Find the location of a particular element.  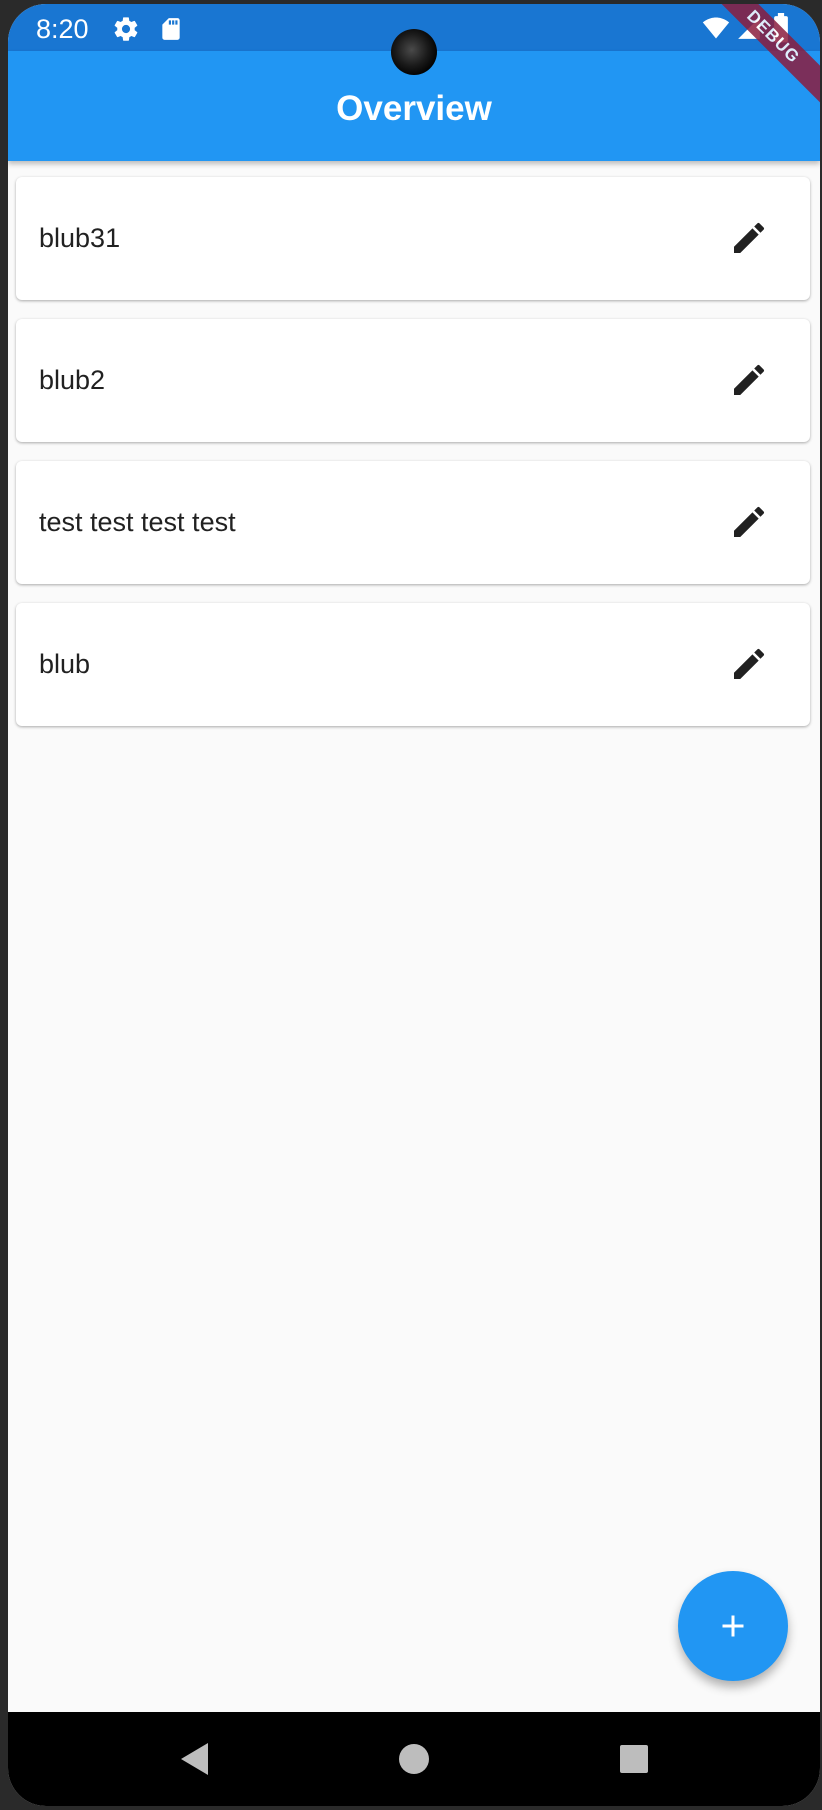

sd-card-icon is located at coordinates (171, 31).